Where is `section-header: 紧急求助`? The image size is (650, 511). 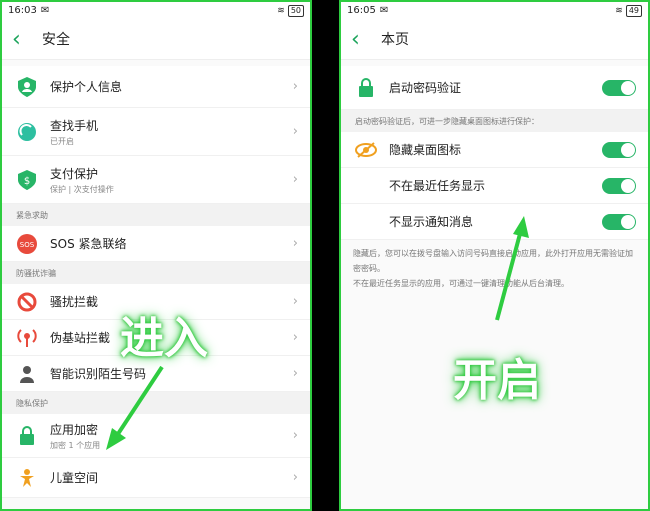
section-header: 紧急求助 is located at coordinates (156, 215).